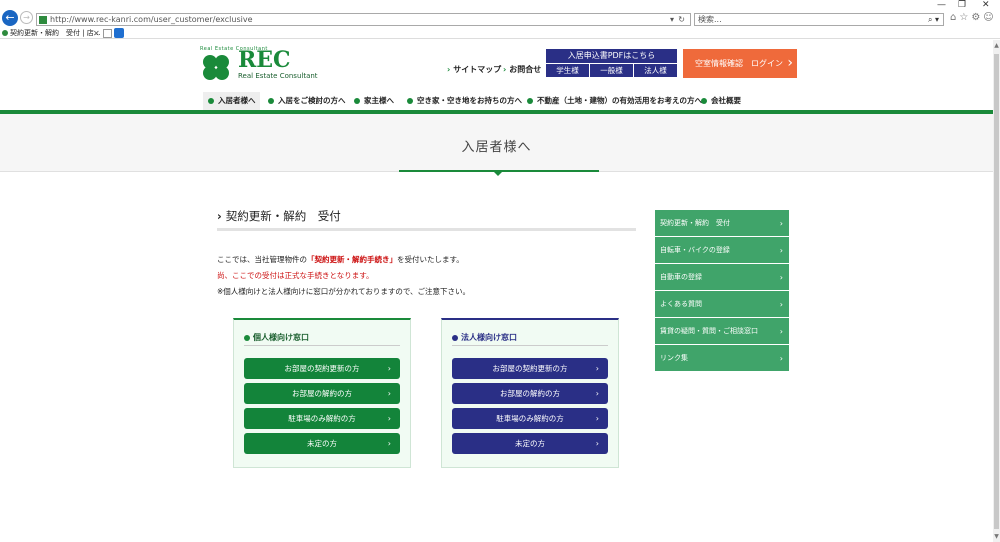 The width and height of the screenshot is (1000, 542). I want to click on close-window-button: ✕, so click(986, 5).